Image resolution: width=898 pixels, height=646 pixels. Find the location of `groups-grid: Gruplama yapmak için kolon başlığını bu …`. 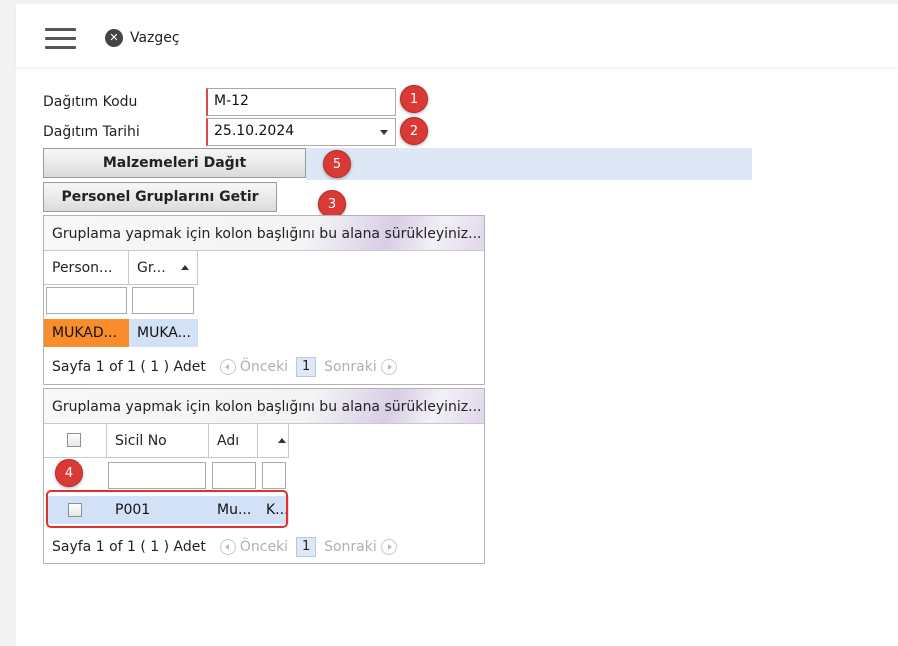

groups-grid: Gruplama yapmak için kolon başlığını bu … is located at coordinates (264, 300).